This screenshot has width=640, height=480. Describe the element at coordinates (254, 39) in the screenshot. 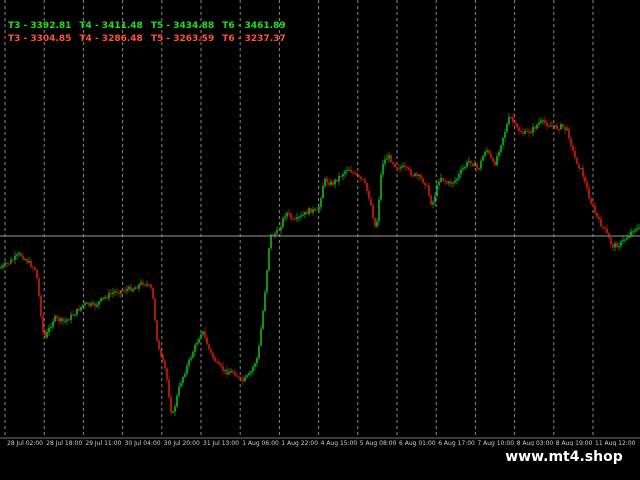

I see `lower-level-3: T6 - 3237.37` at that location.